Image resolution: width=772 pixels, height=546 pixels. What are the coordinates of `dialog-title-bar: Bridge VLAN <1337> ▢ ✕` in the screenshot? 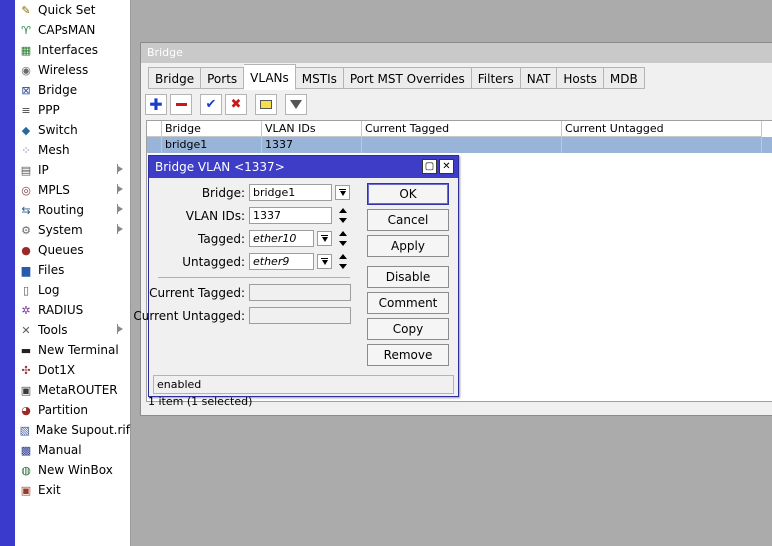 It's located at (303, 167).